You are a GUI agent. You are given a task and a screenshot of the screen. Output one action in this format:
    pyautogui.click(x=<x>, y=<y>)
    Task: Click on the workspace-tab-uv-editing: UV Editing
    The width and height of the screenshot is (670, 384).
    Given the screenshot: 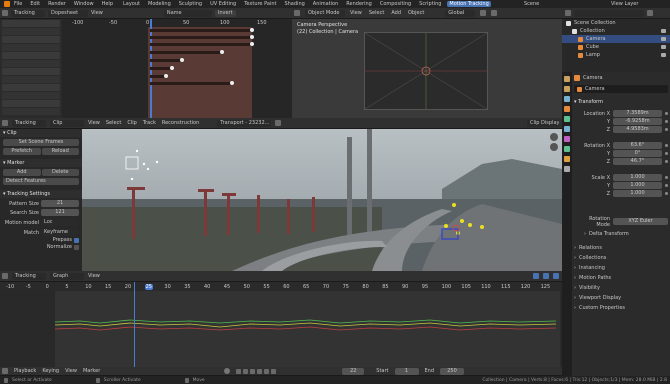 What is the action you would take?
    pyautogui.click(x=223, y=4)
    